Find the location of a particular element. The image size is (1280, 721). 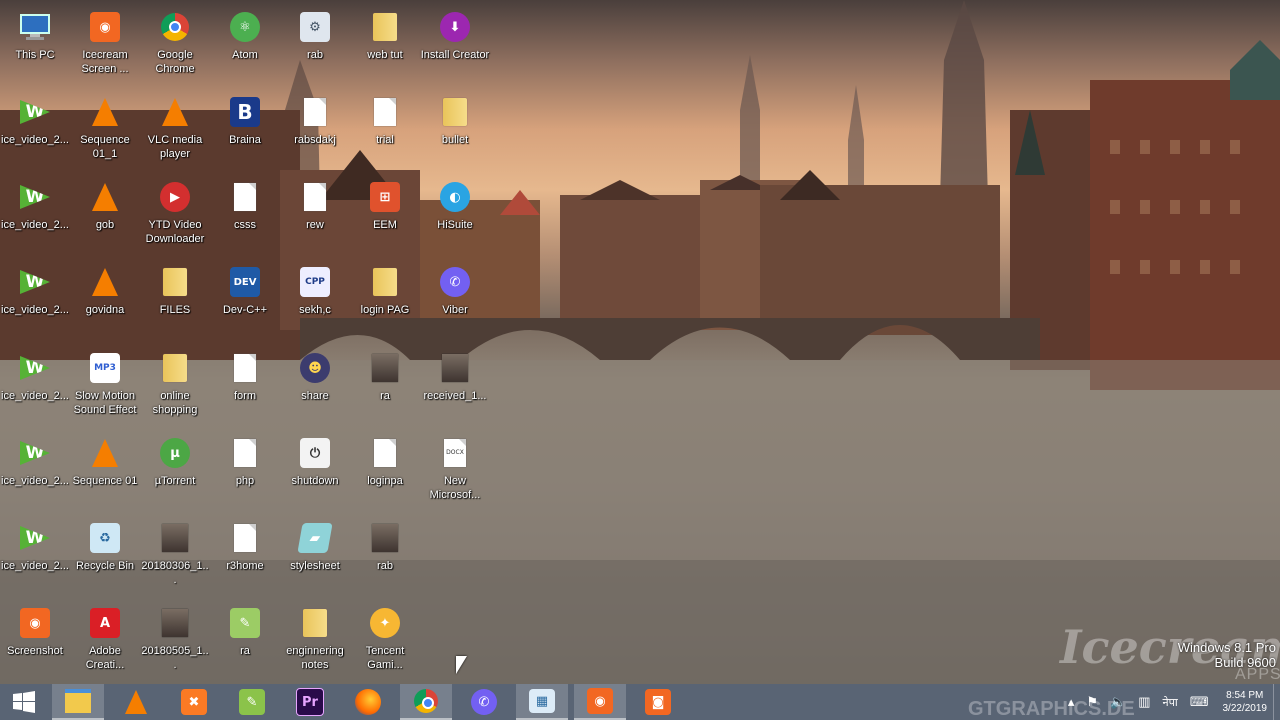

desktop-icon-label: rew is located at coordinates (315, 225).